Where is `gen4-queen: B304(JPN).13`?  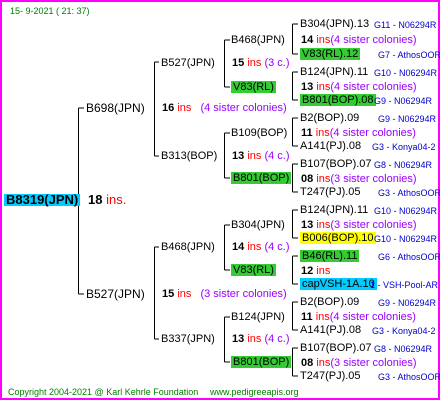
gen4-queen: B304(JPN).13 is located at coordinates (334, 24).